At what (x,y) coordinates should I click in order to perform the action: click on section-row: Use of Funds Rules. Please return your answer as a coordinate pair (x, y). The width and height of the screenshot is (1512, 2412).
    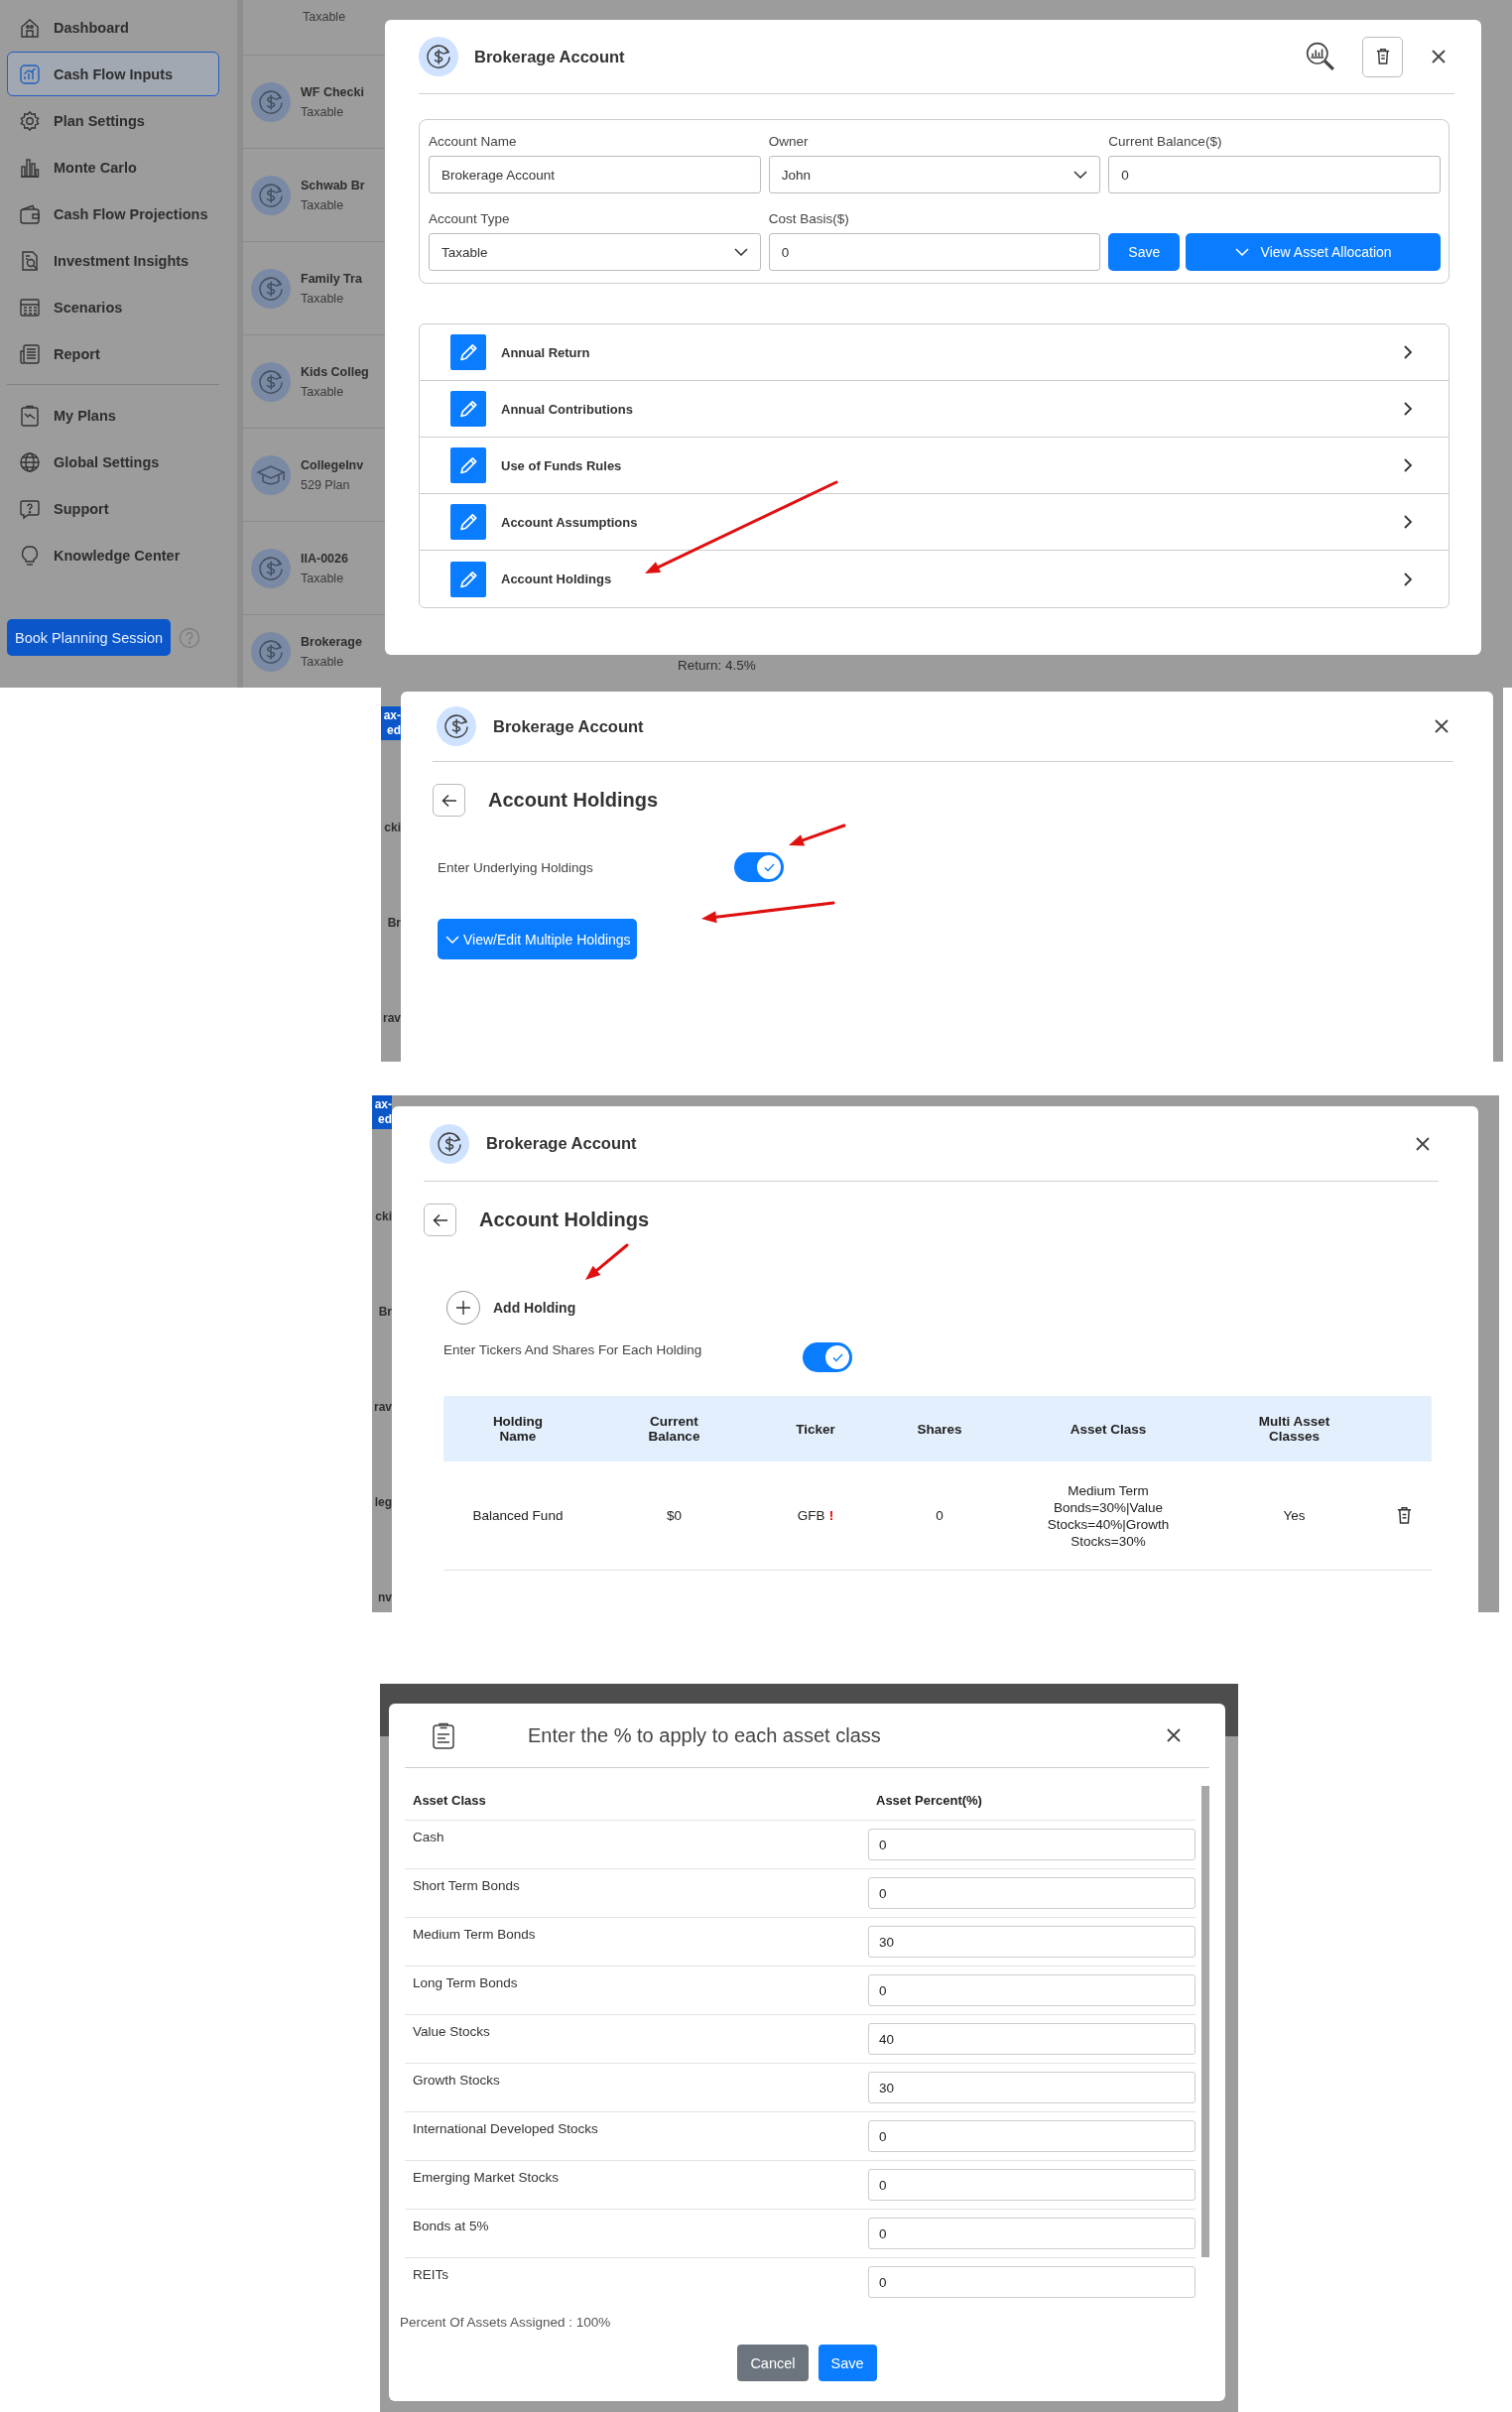
    Looking at the image, I should click on (934, 466).